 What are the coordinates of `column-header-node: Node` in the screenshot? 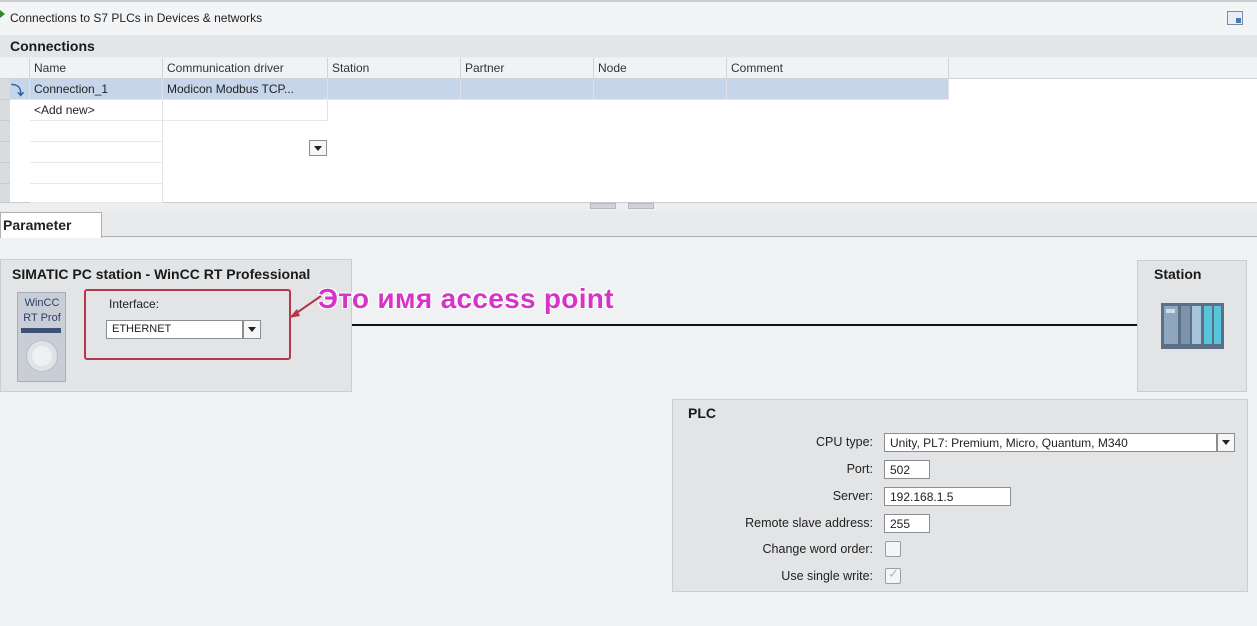 It's located at (660, 68).